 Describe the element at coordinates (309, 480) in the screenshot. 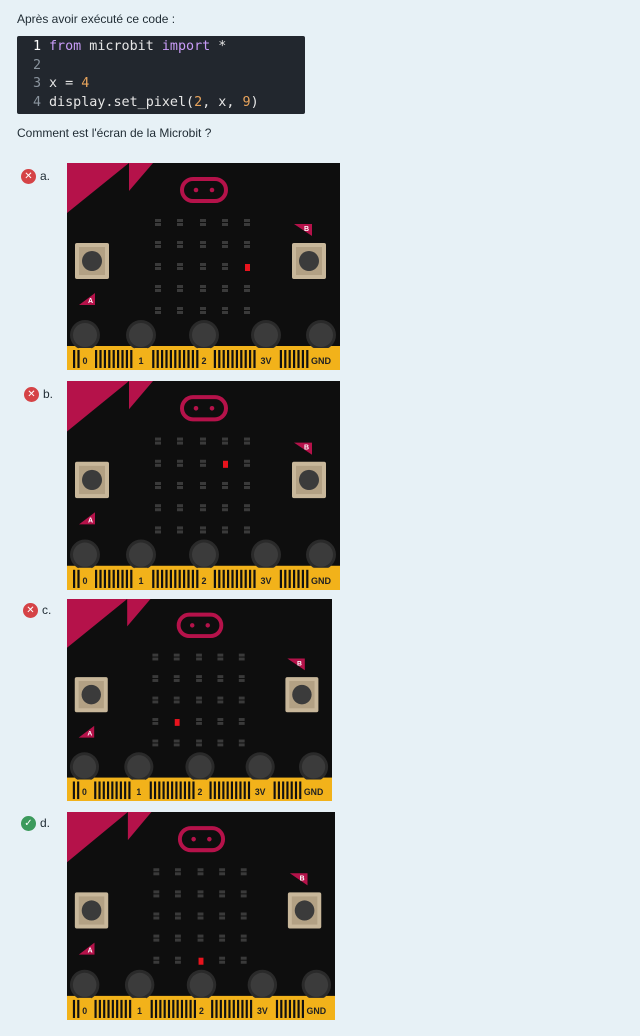

I see `button-cap` at that location.